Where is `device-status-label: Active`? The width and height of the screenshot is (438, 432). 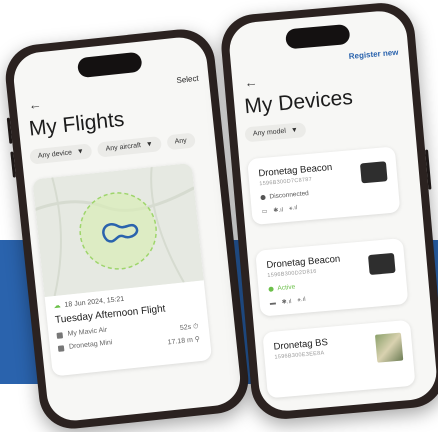
device-status-label: Active is located at coordinates (286, 288).